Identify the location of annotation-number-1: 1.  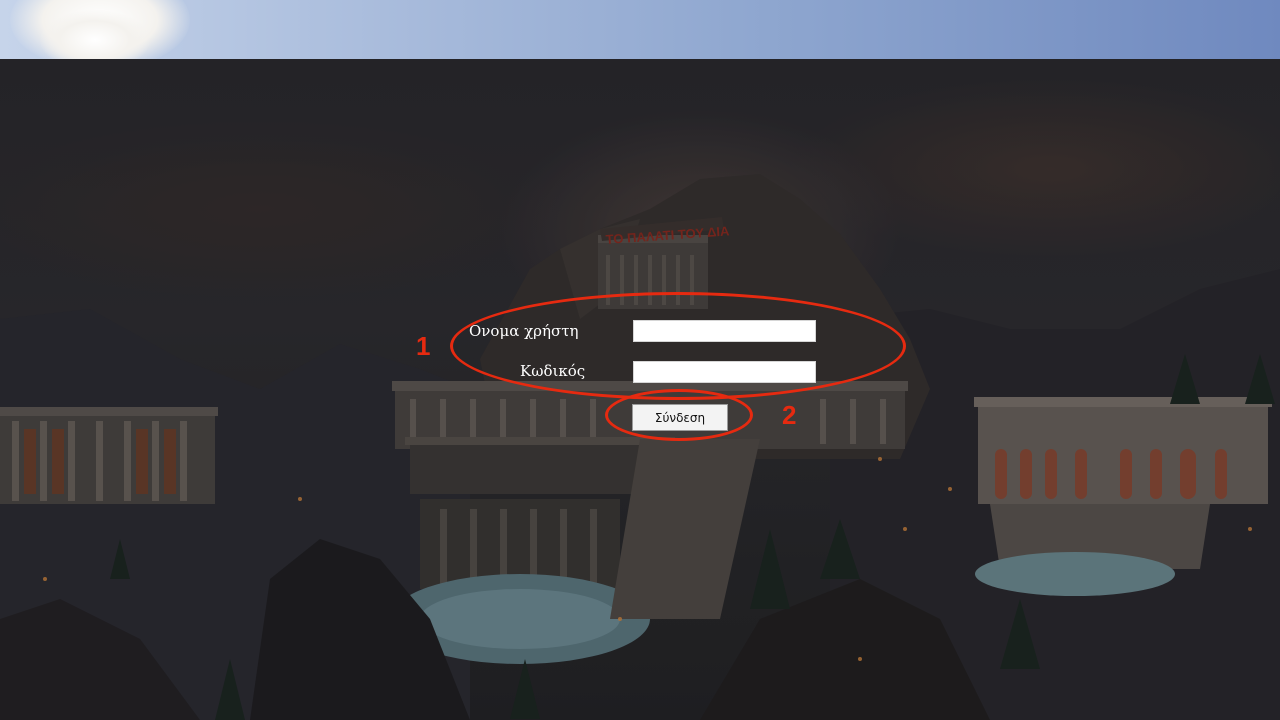
(423, 346).